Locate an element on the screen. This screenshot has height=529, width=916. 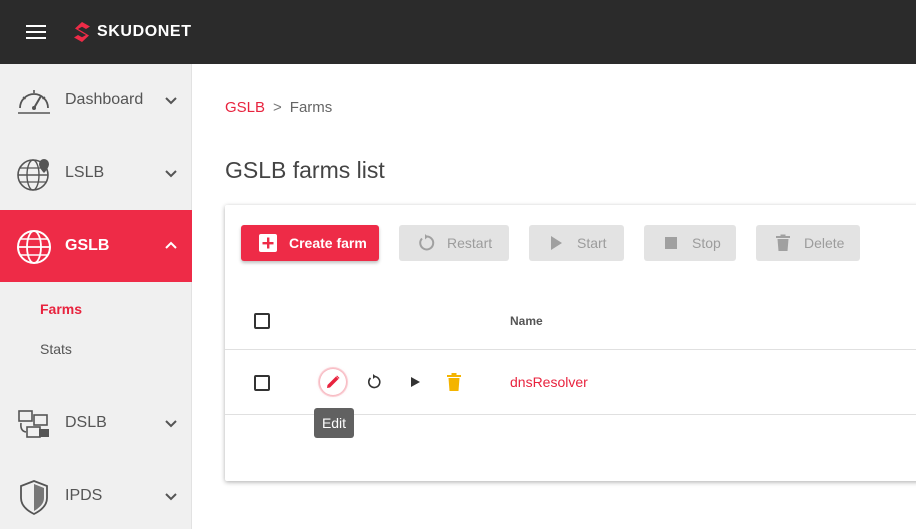
create-farm-label: Create farm is located at coordinates (328, 243).